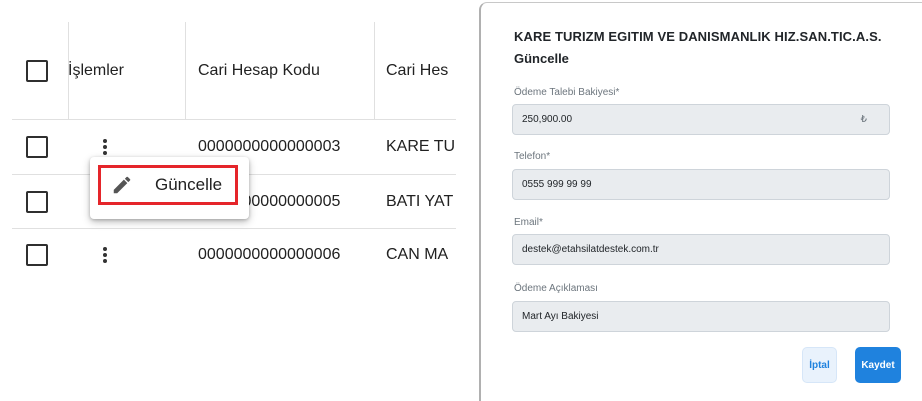 The image size is (922, 401). What do you see at coordinates (557, 184) in the screenshot?
I see `phone-value: 0555 999 99 99` at bounding box center [557, 184].